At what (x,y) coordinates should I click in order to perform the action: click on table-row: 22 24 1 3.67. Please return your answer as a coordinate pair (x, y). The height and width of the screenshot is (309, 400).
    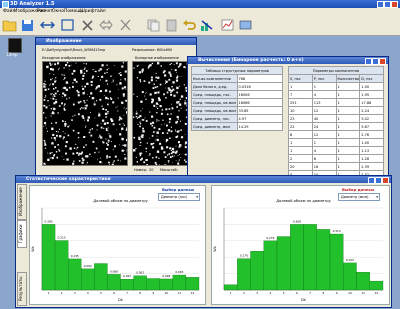
    Looking at the image, I should click on (336, 126).